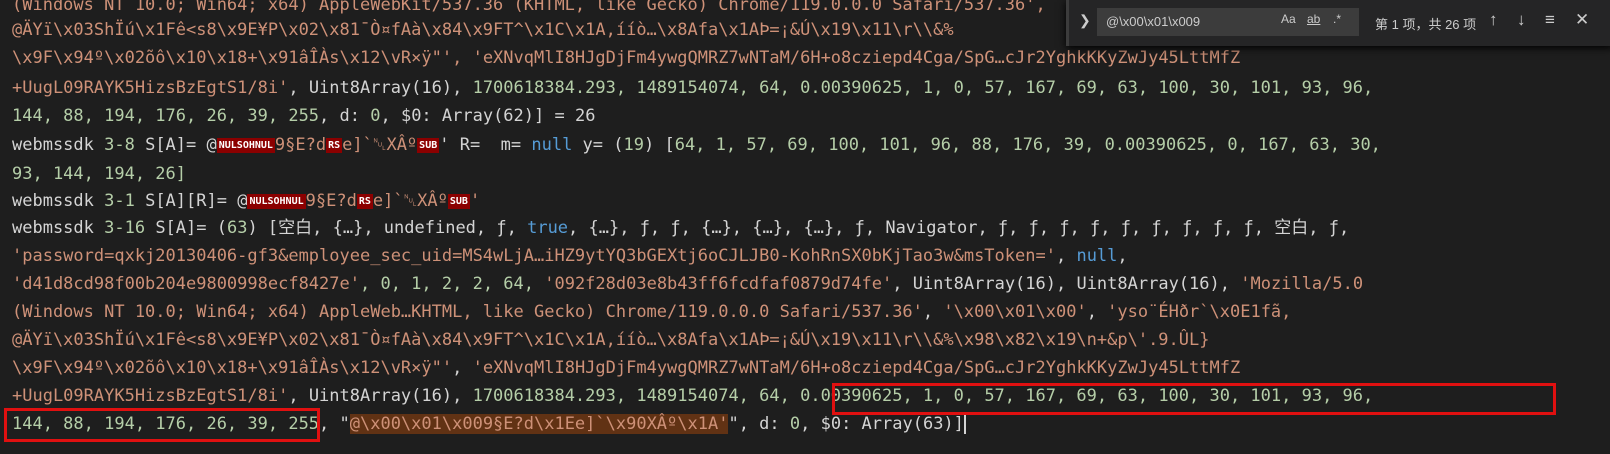  I want to click on whole-word-toggle: ab, so click(1313, 19).